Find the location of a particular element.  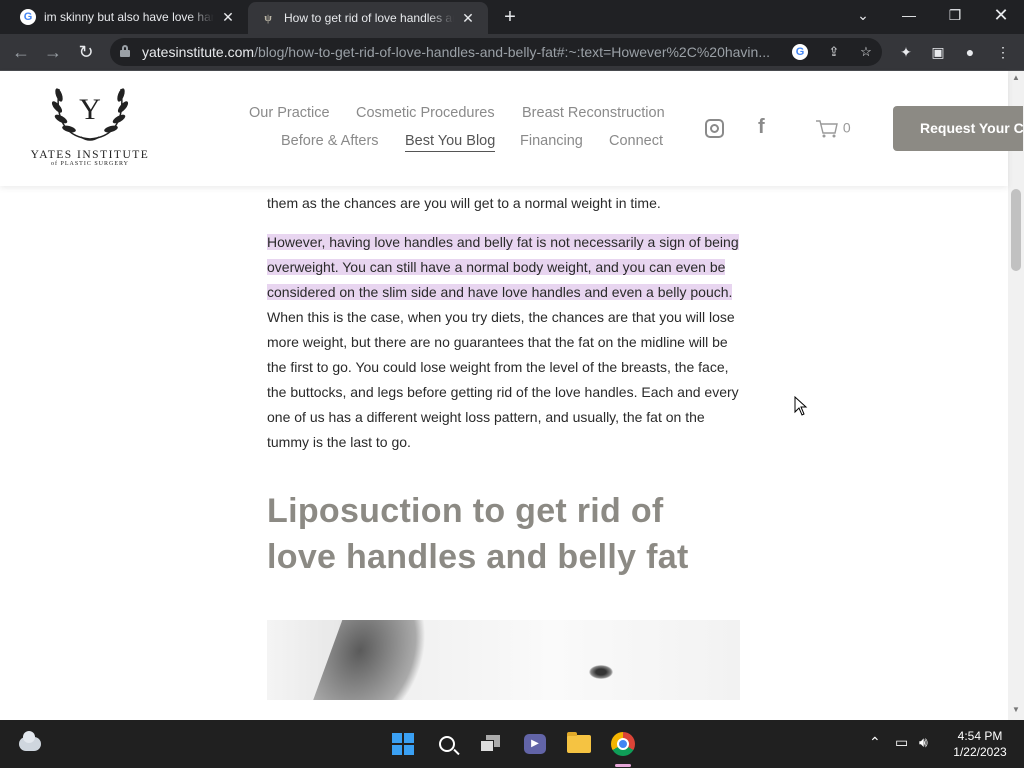

bookmark-star-icon: ☆ is located at coordinates (866, 52).